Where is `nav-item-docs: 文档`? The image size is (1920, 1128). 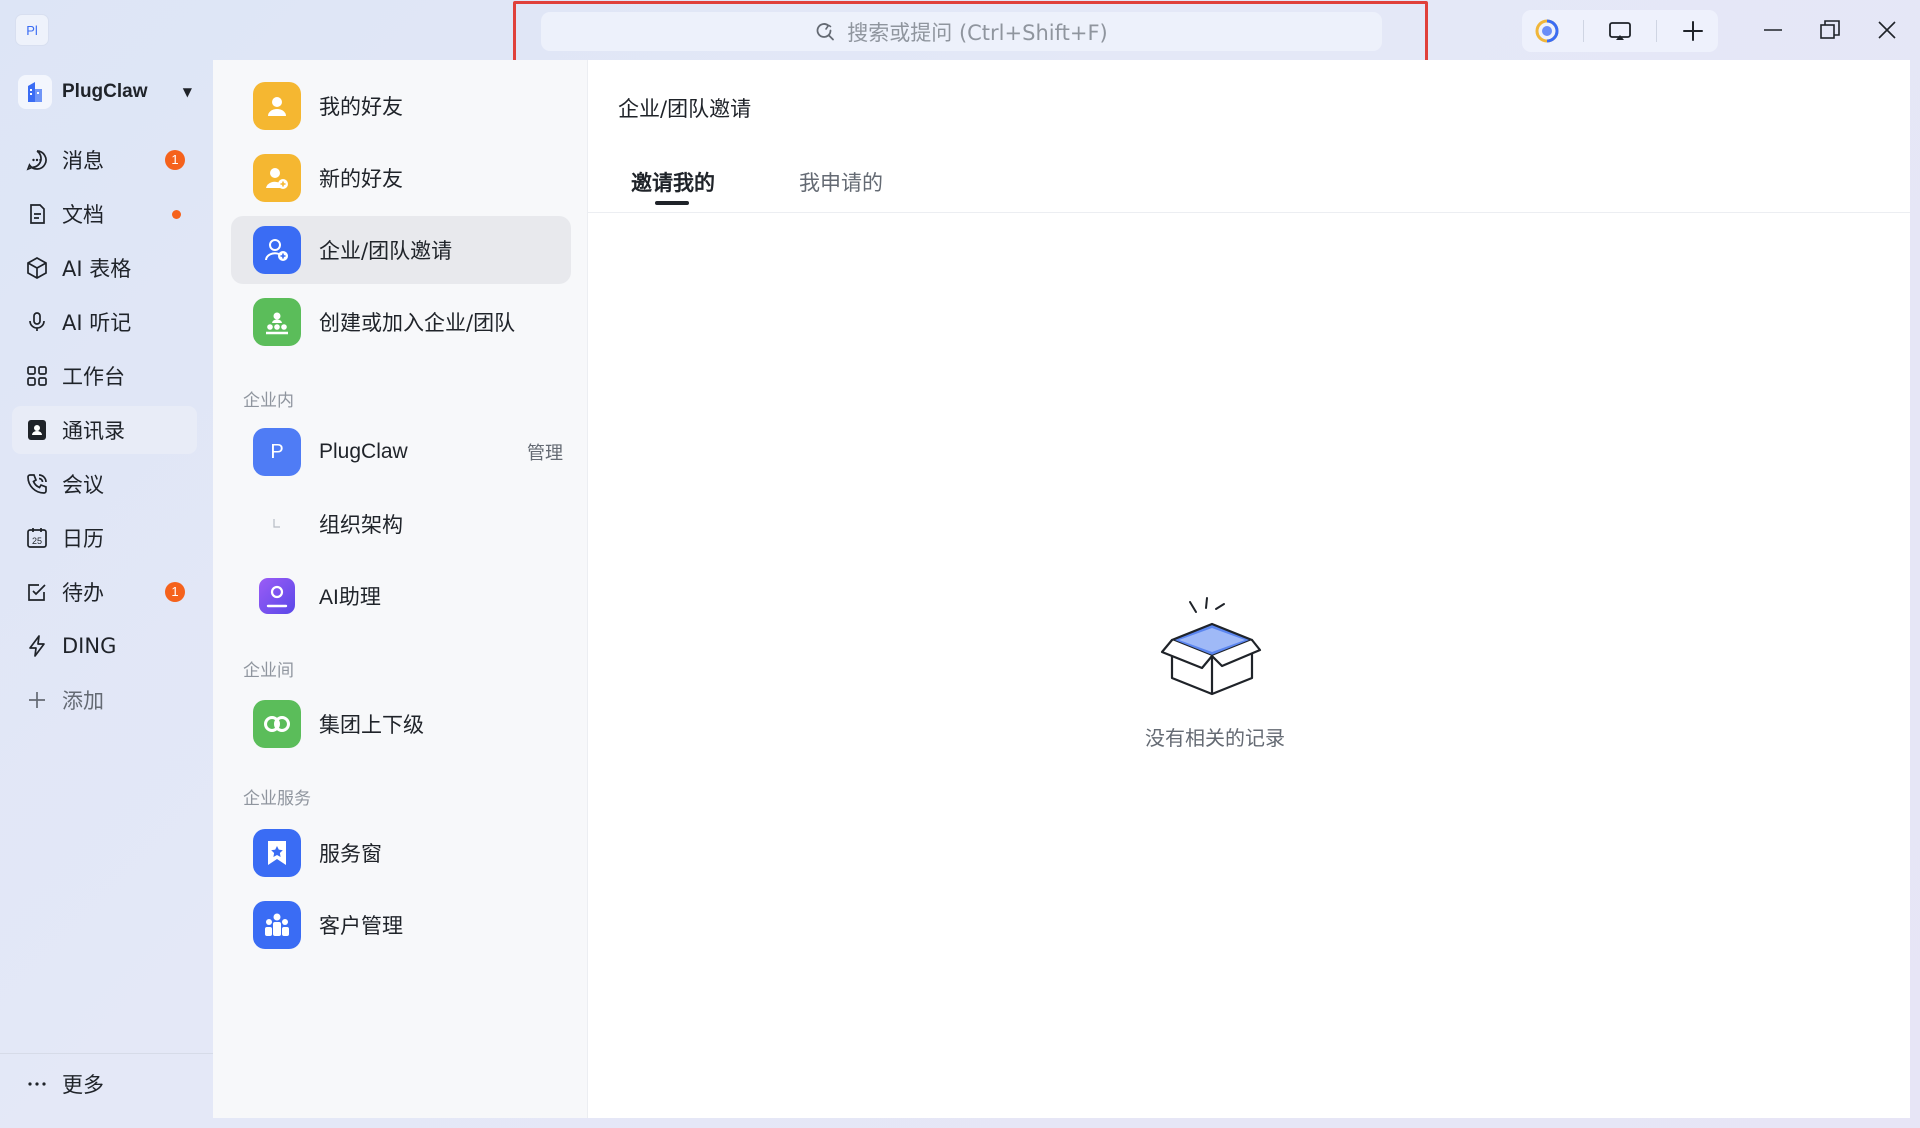 nav-item-docs: 文档 is located at coordinates (104, 214).